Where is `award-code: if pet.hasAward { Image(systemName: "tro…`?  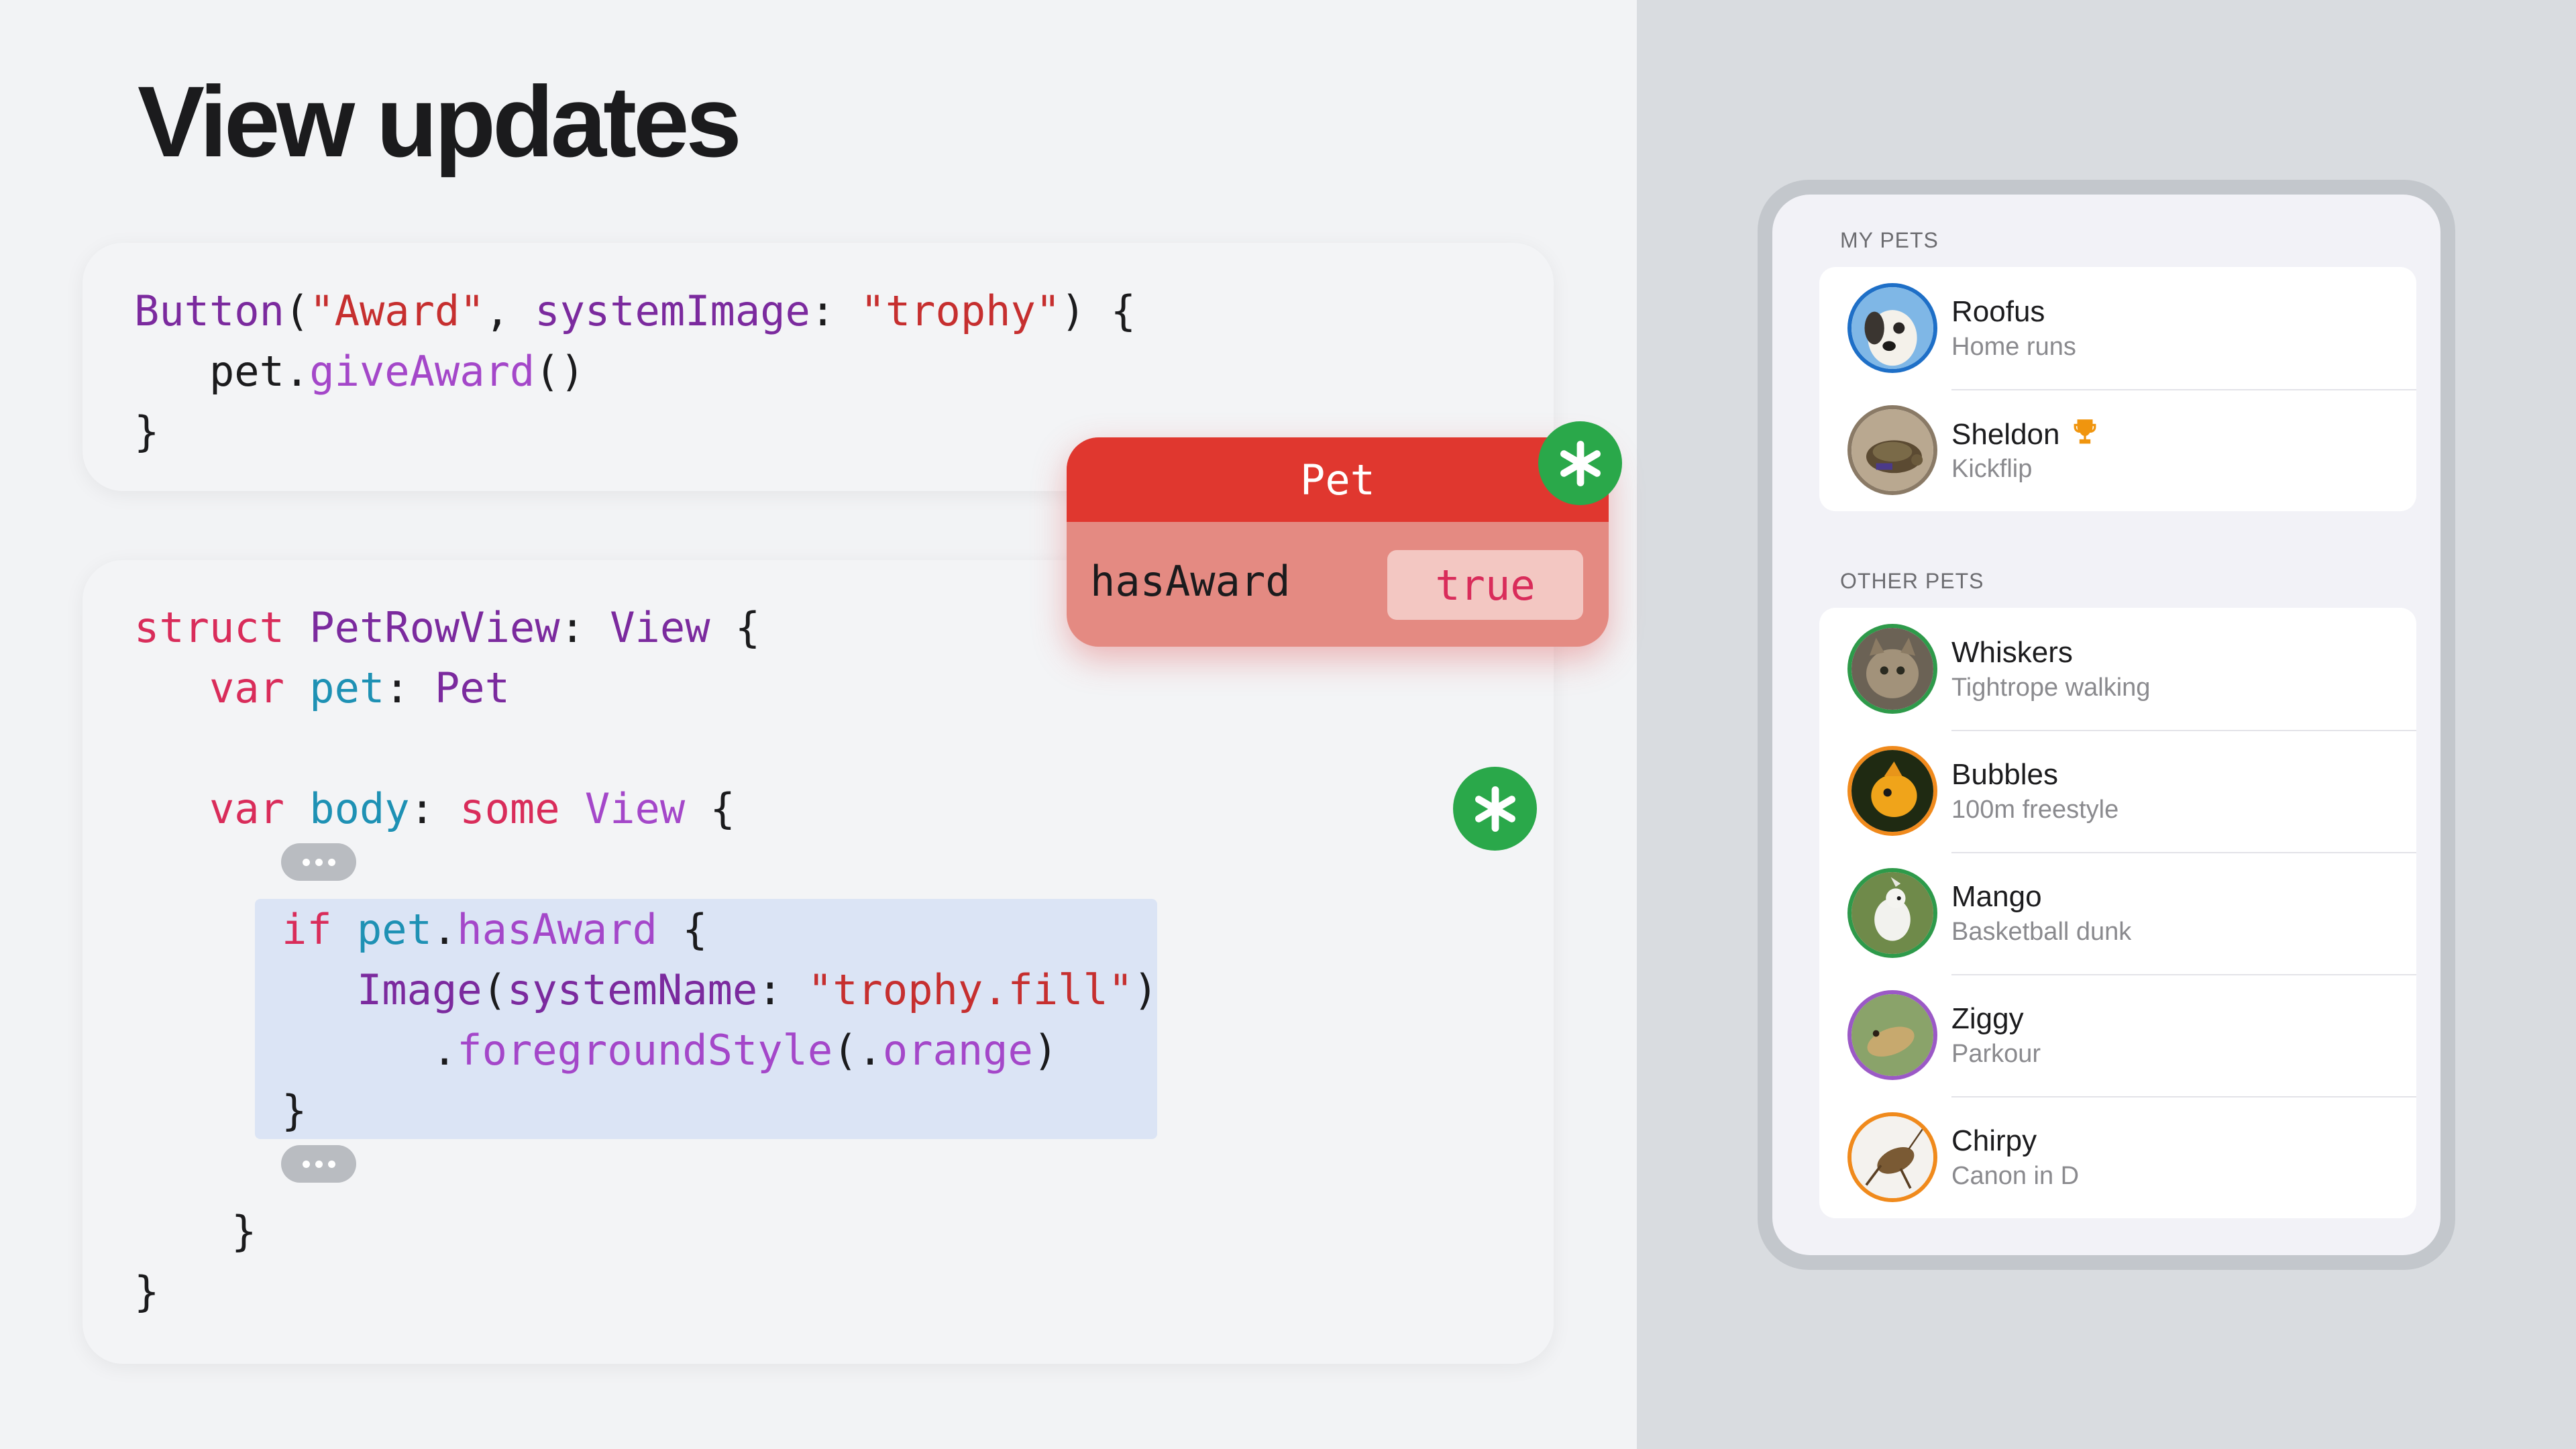
award-code: if pet.hasAward { Image(systemName: "tro… is located at coordinates (720, 1020).